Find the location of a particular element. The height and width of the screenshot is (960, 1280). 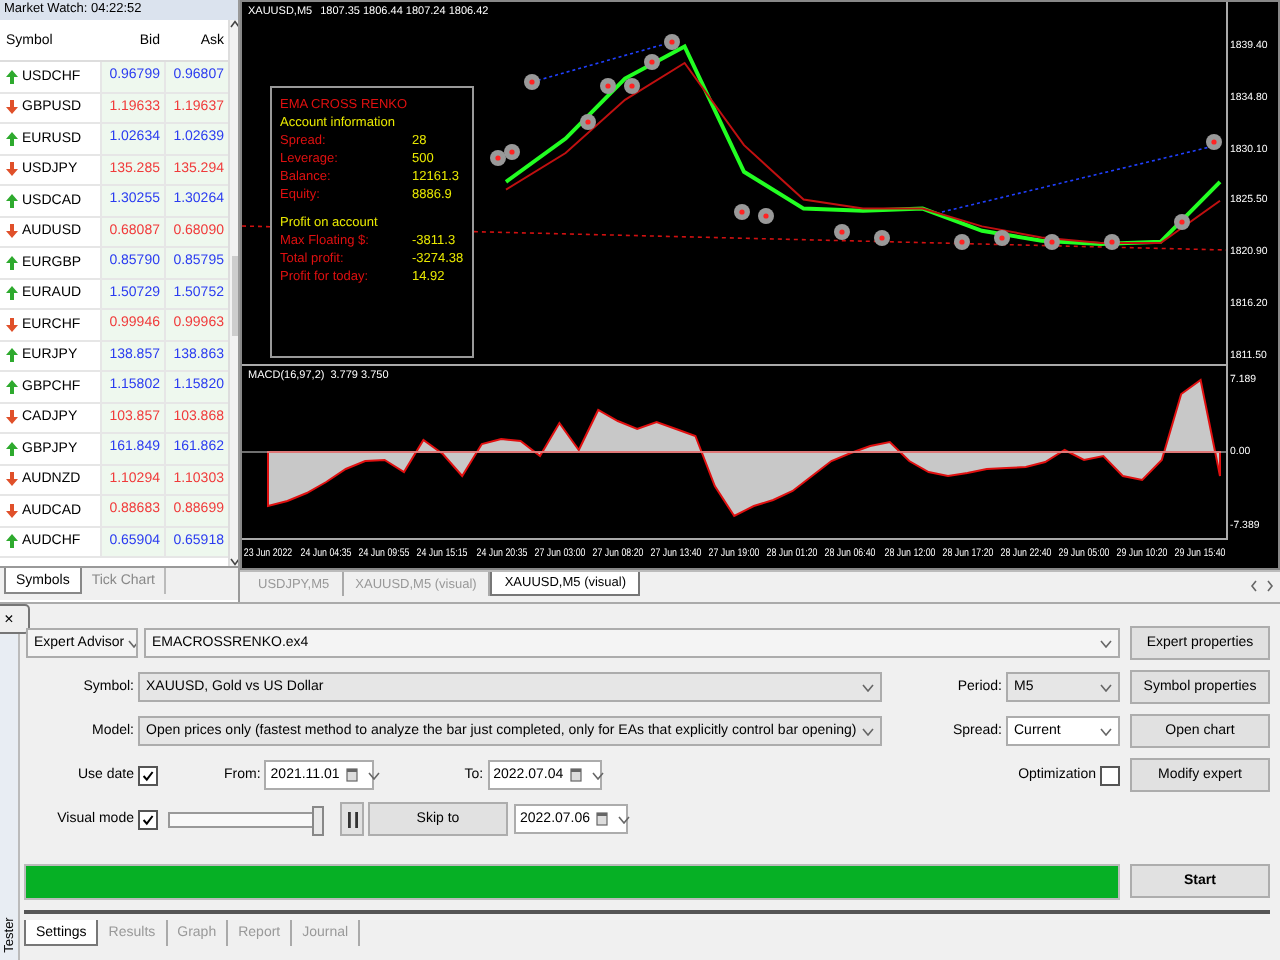

scroll-up-icon is located at coordinates (234, 24).